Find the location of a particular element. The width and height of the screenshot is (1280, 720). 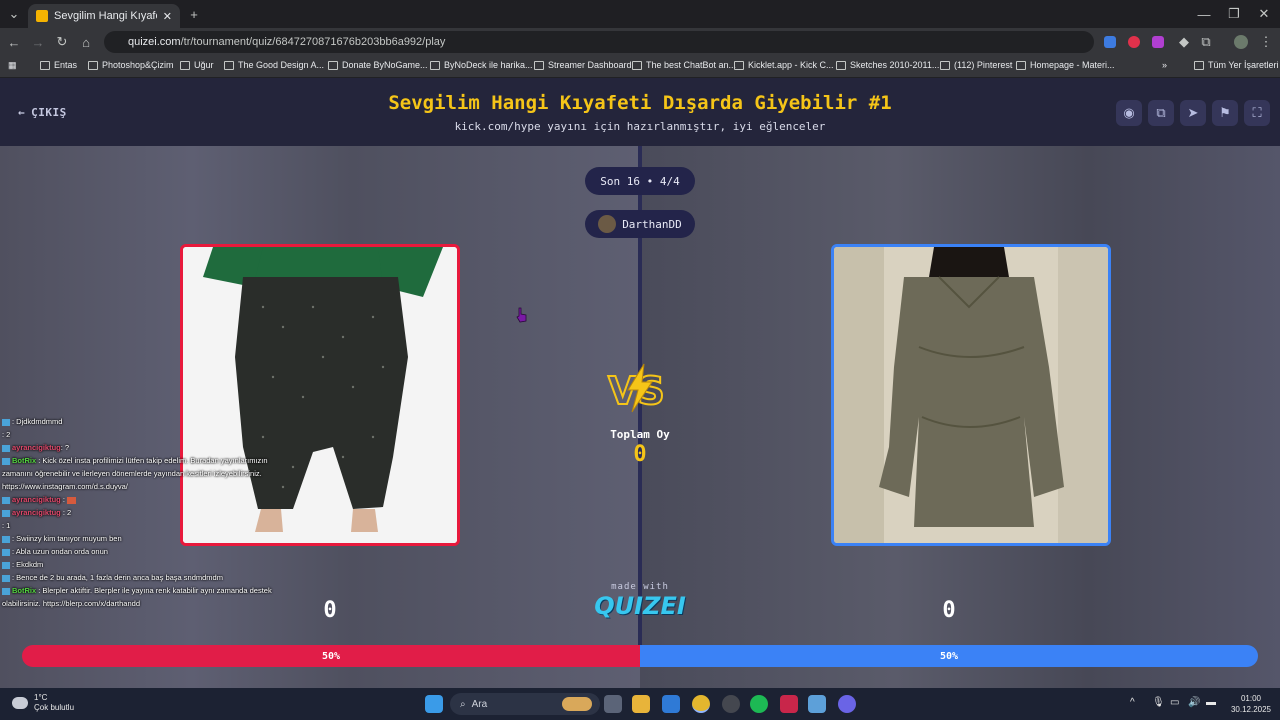

restore-icon: ❐ is located at coordinates (1234, 14).